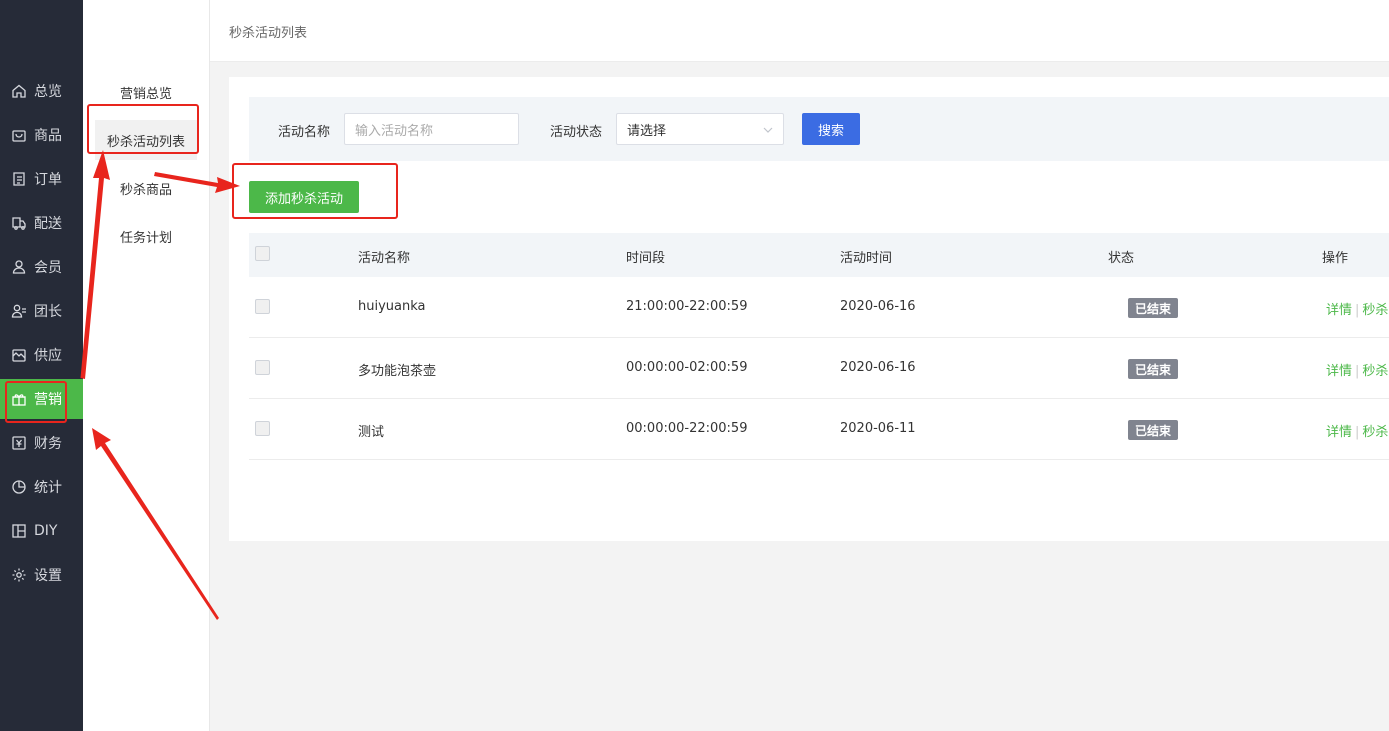  I want to click on finance-icon, so click(19, 443).